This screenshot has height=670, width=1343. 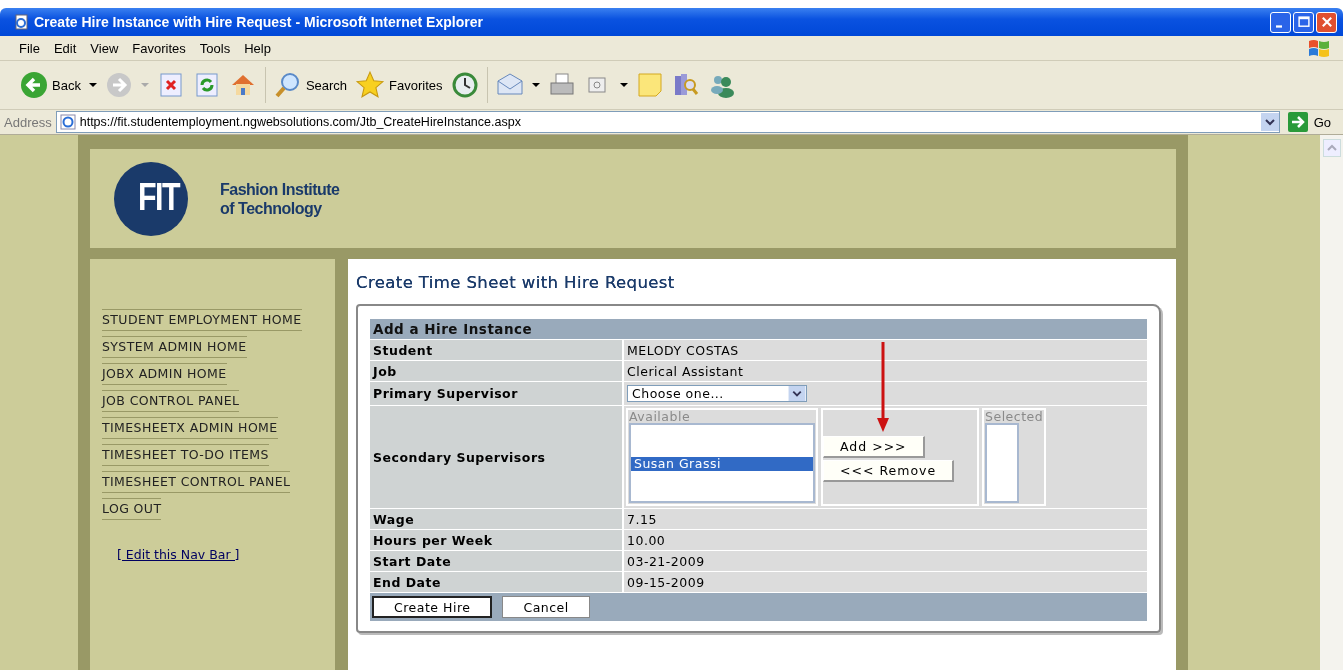 What do you see at coordinates (497, 519) in the screenshot?
I see `field-label: Wage` at bounding box center [497, 519].